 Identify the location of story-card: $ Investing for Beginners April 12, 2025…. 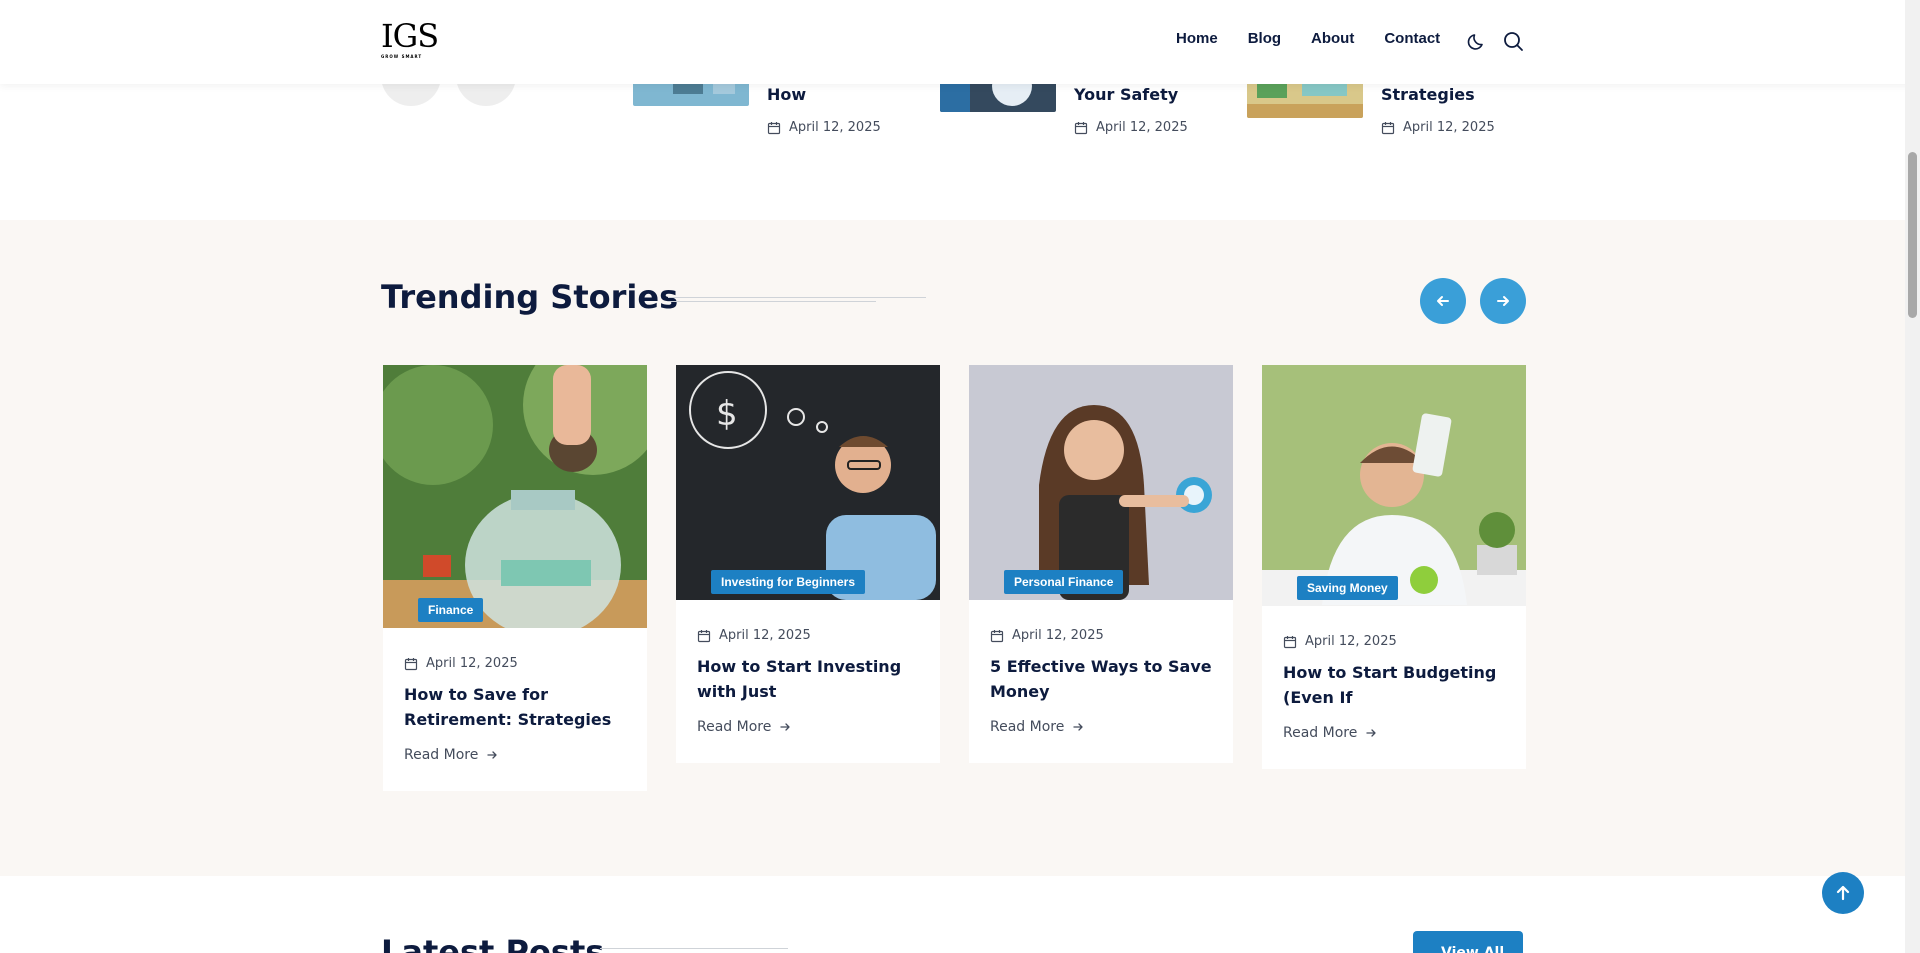
(808, 564).